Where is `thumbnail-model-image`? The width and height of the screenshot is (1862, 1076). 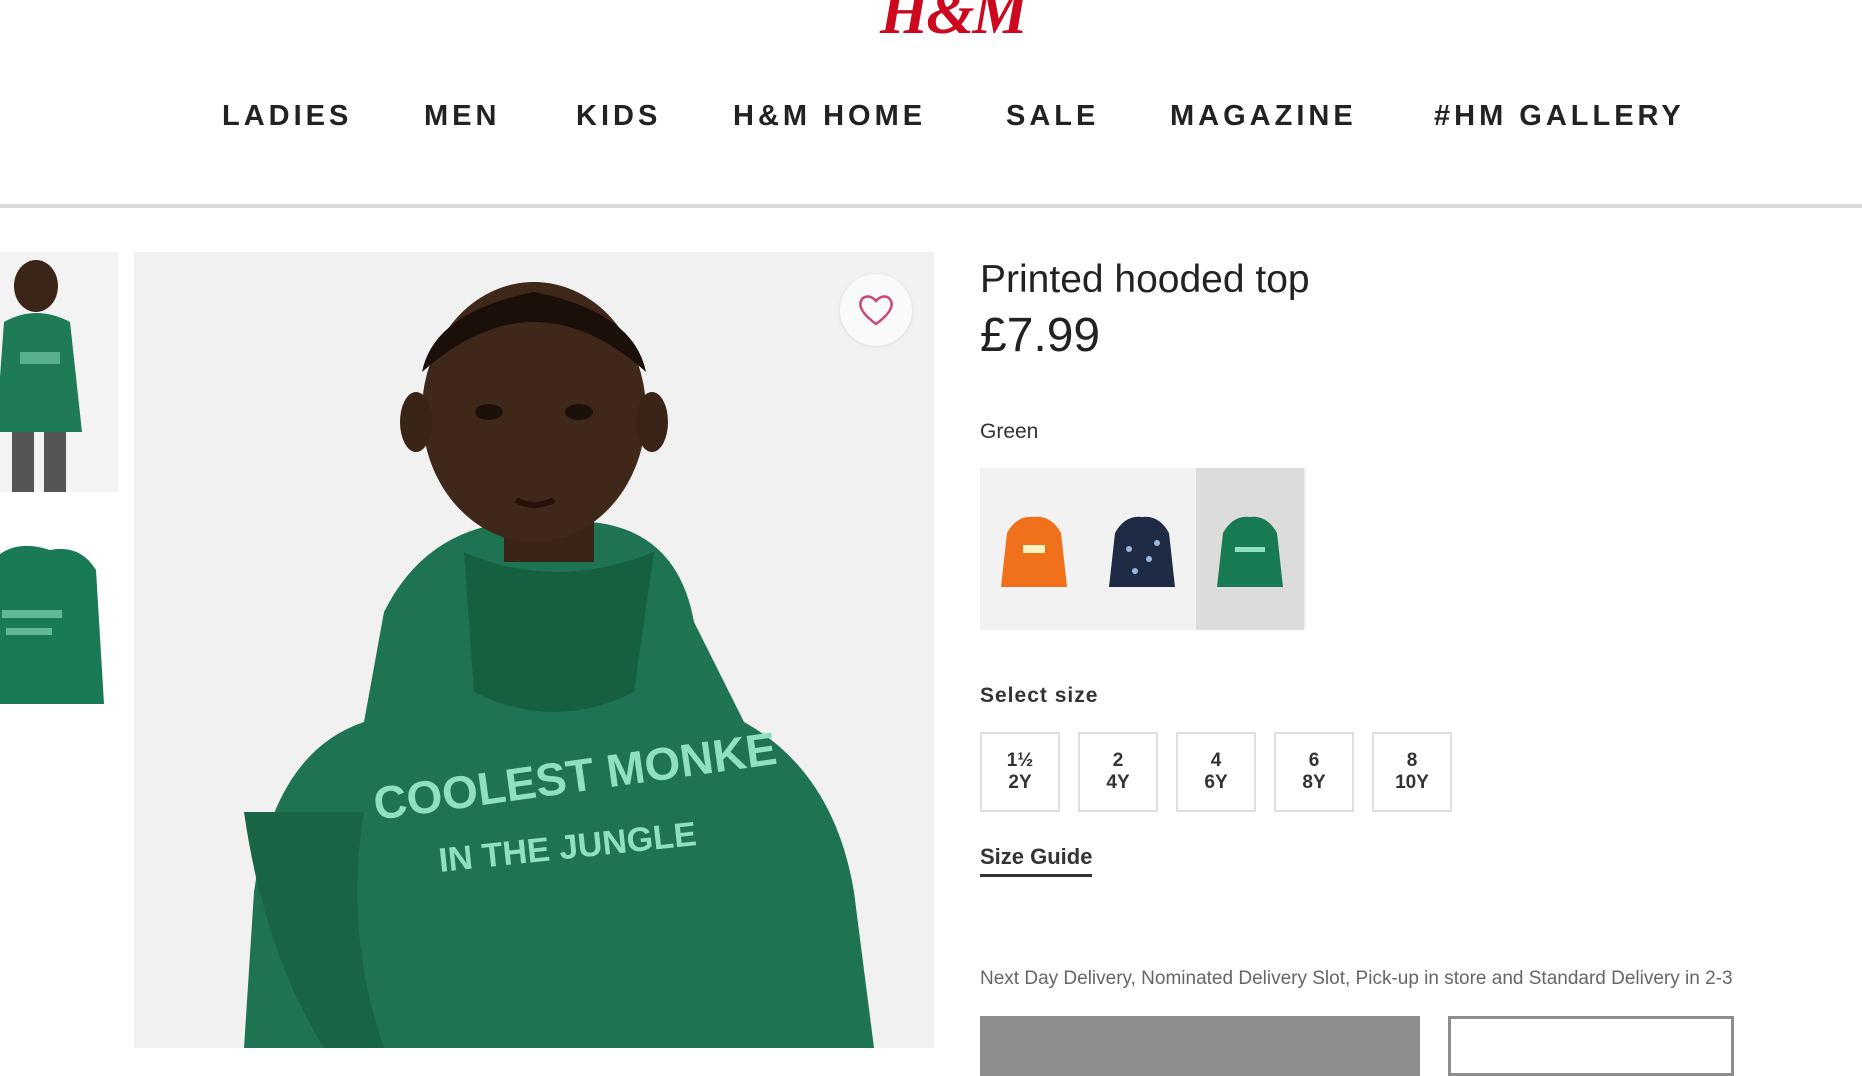
thumbnail-model-image is located at coordinates (59, 372).